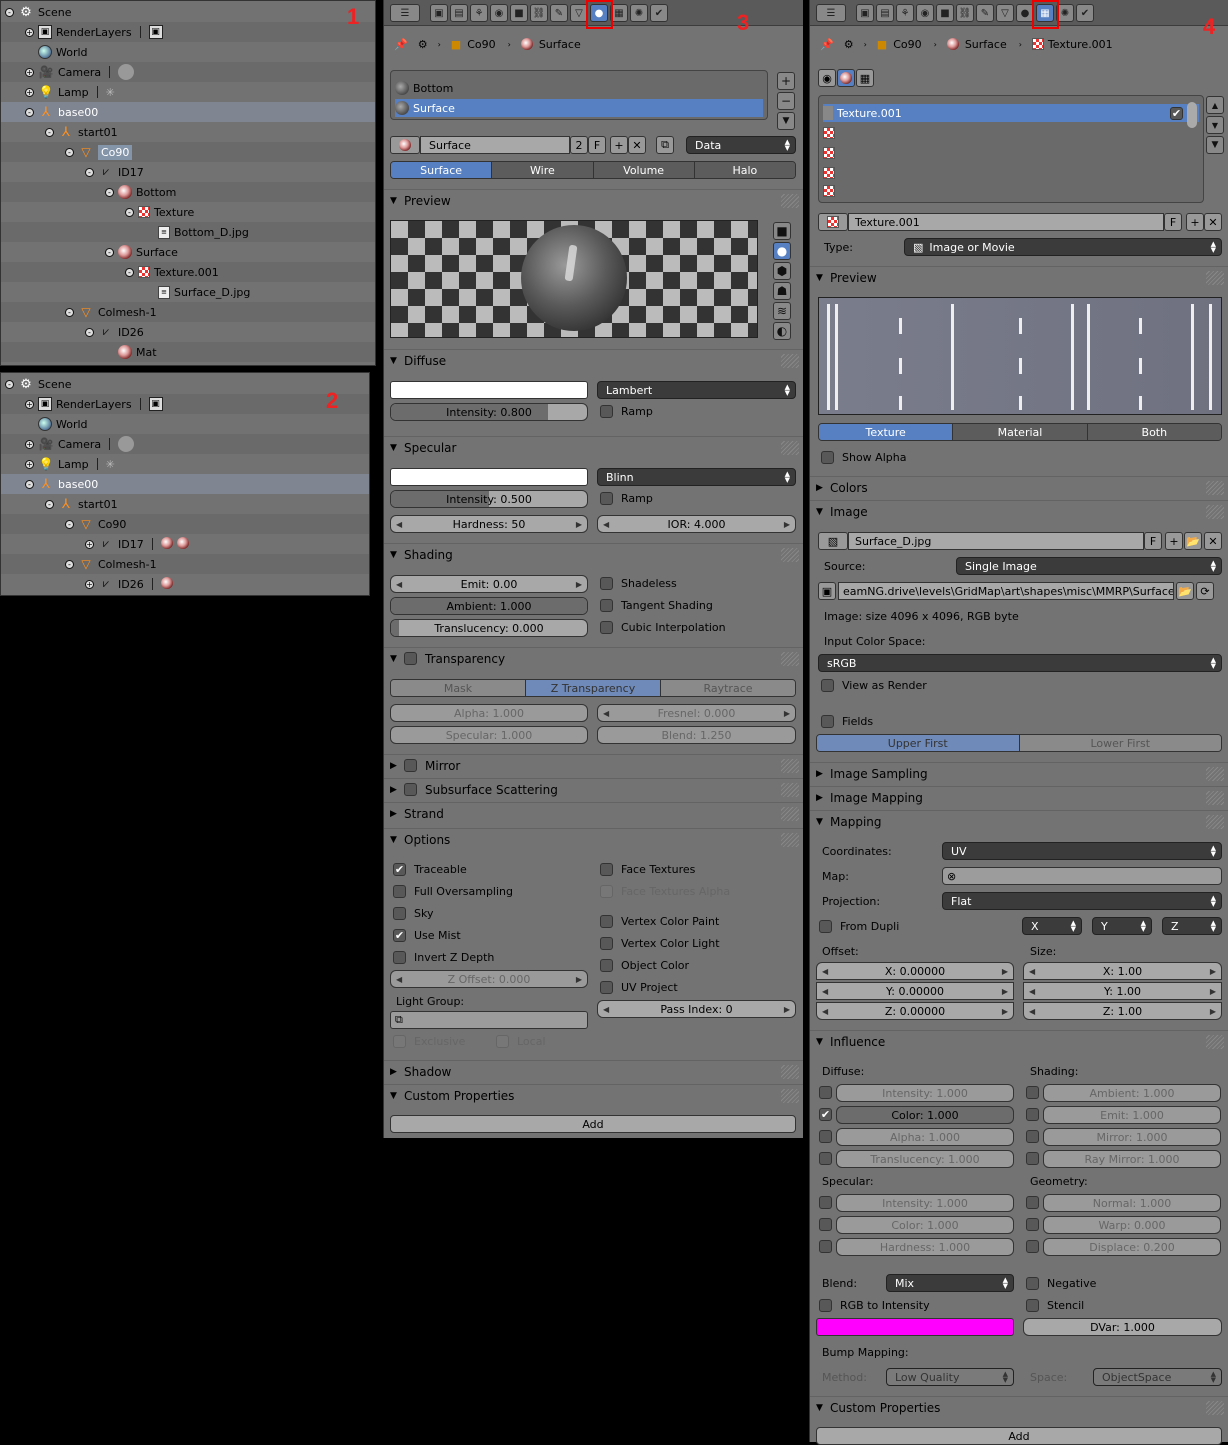  I want to click on mirror-panel-header: ▶ Mirror, so click(593, 765).